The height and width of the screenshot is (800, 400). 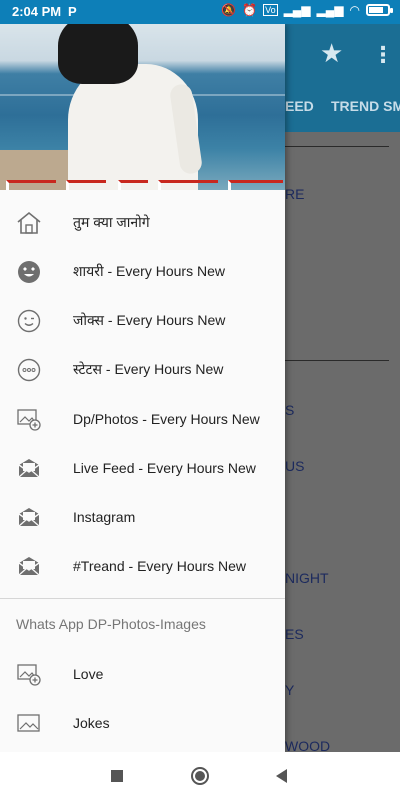 I want to click on menu-item-label: Jokes, so click(x=91, y=722).